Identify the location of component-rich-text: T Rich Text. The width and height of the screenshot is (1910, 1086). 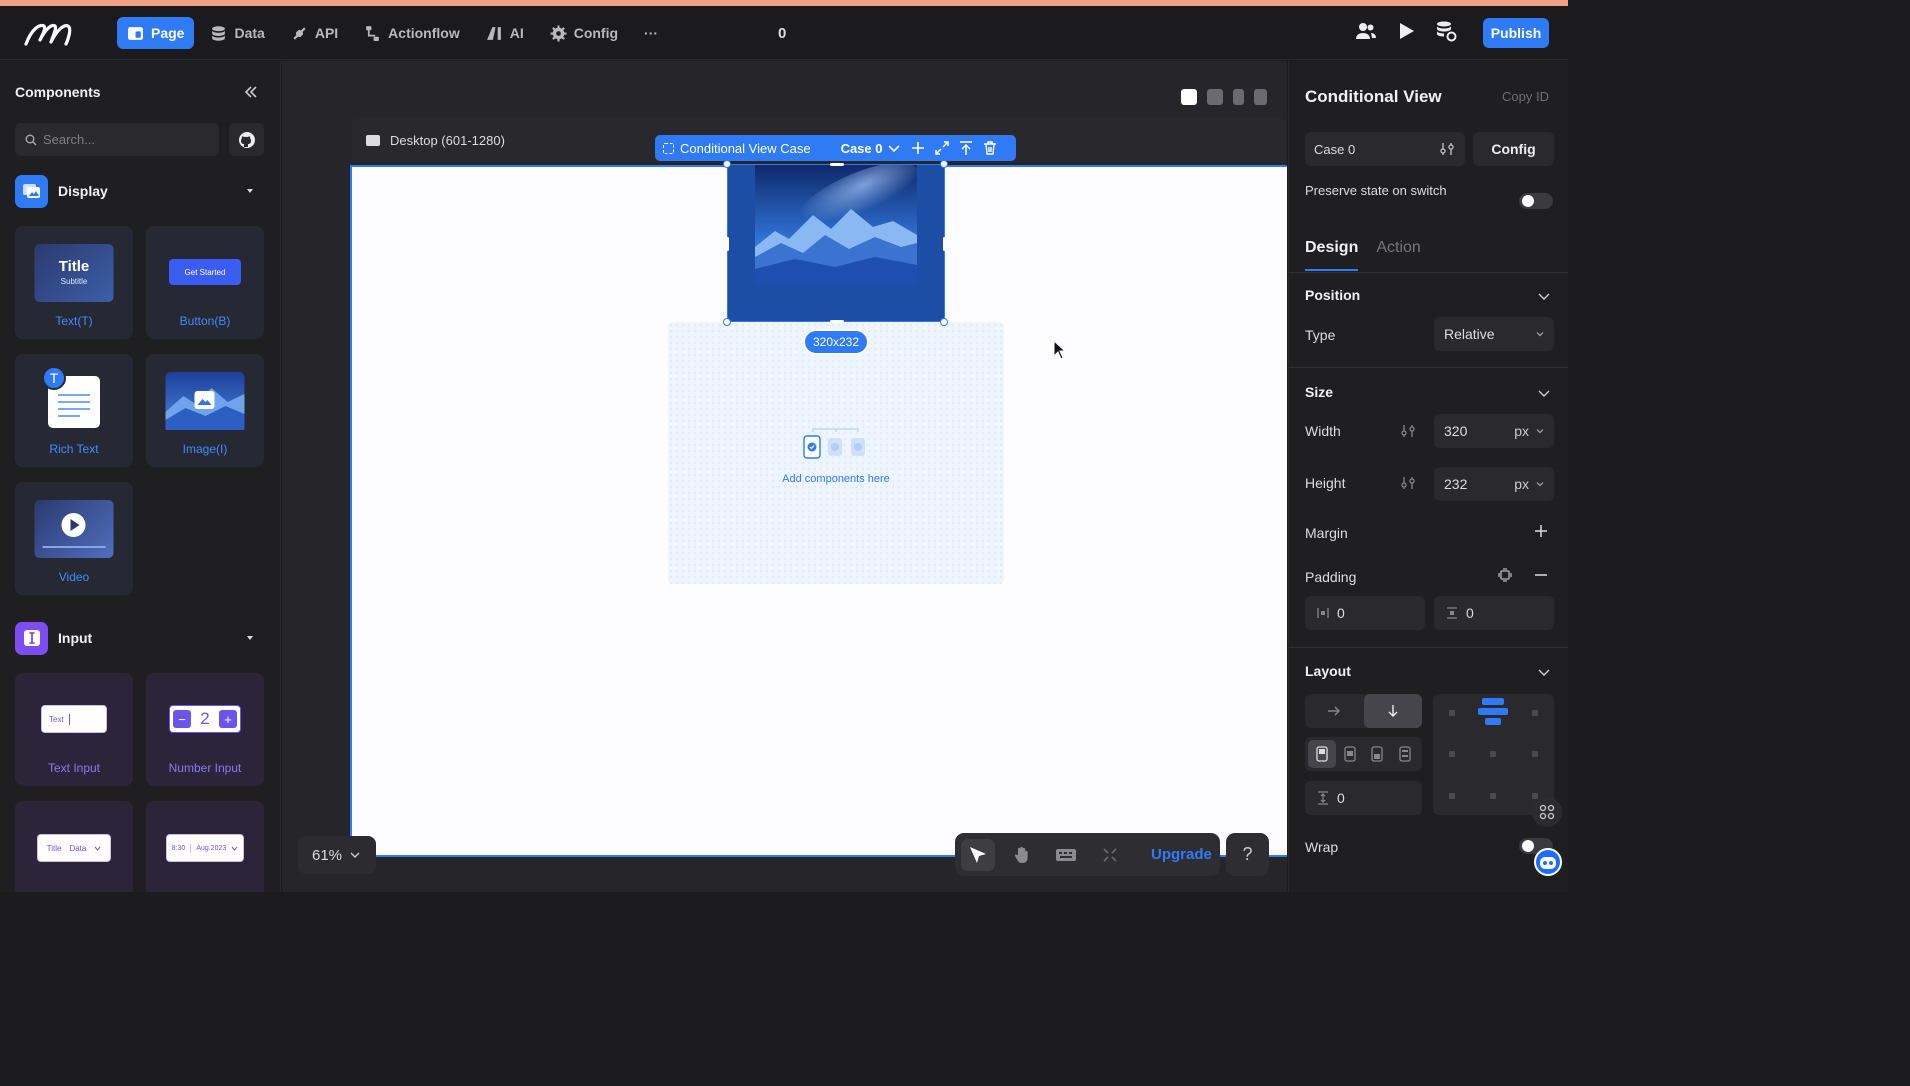
(74, 410).